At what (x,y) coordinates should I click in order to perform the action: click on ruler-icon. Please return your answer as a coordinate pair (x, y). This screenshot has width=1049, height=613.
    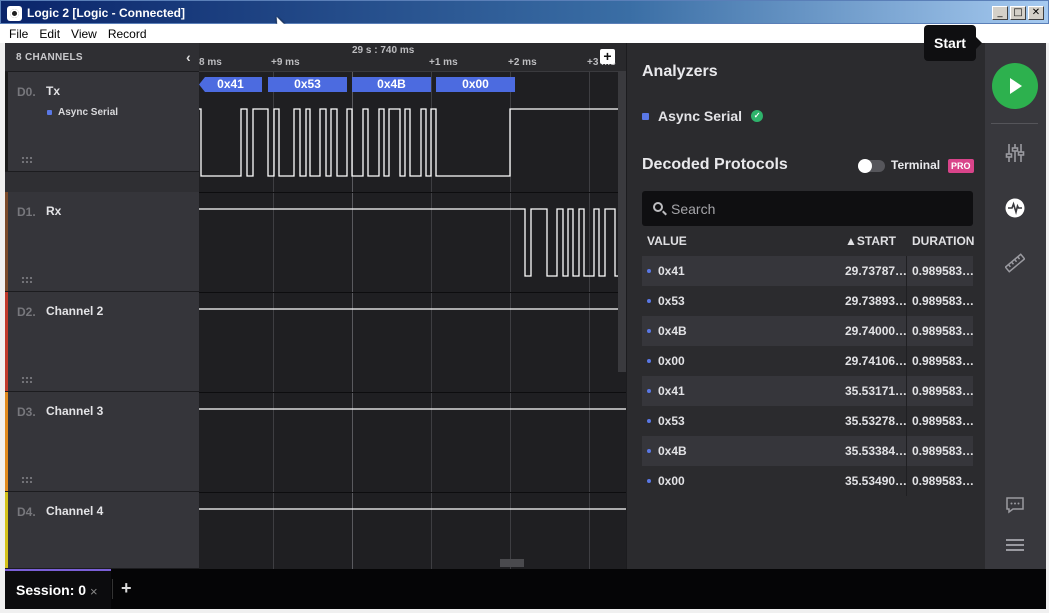
    Looking at the image, I should click on (1015, 263).